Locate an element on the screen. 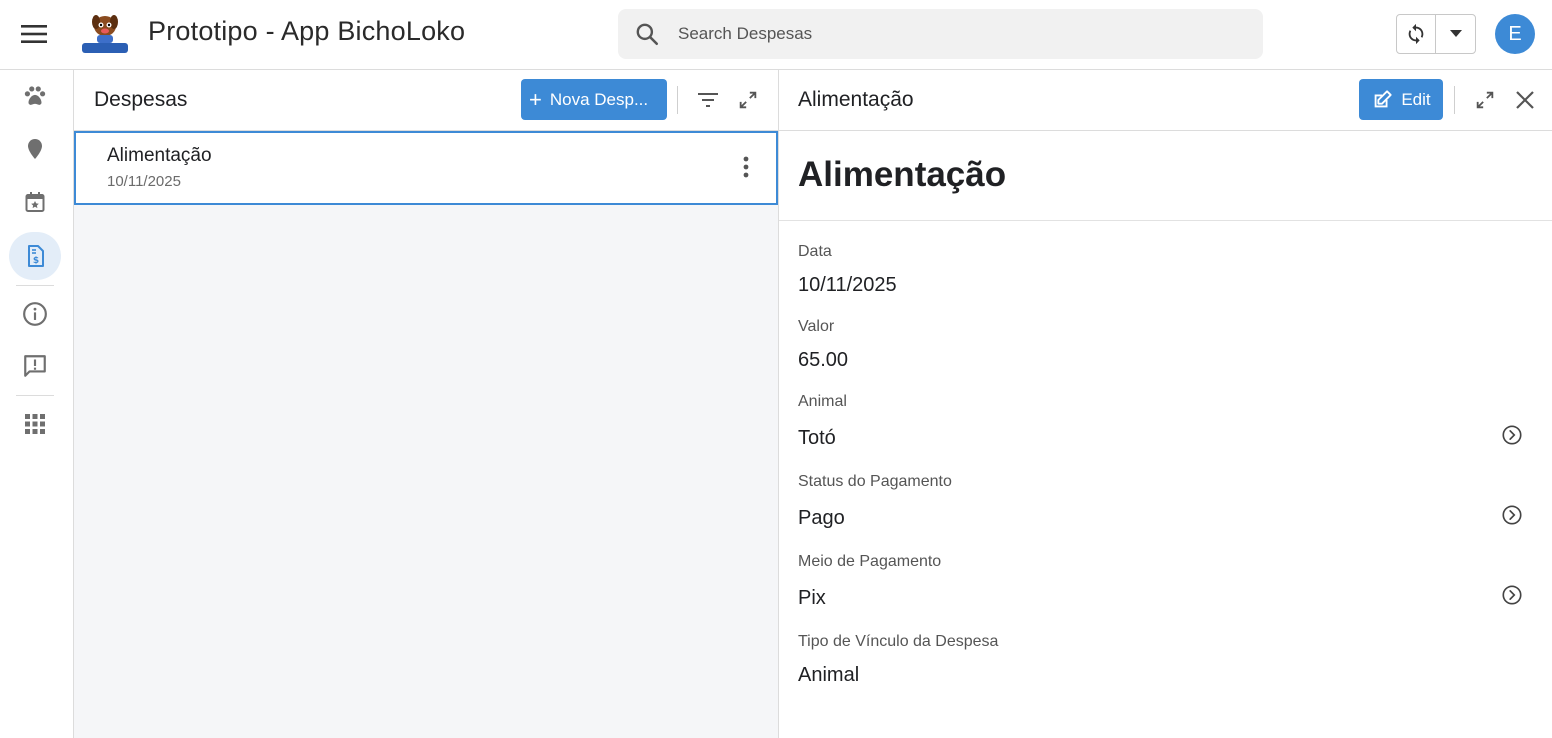 This screenshot has width=1552, height=738. search-bar is located at coordinates (940, 34).